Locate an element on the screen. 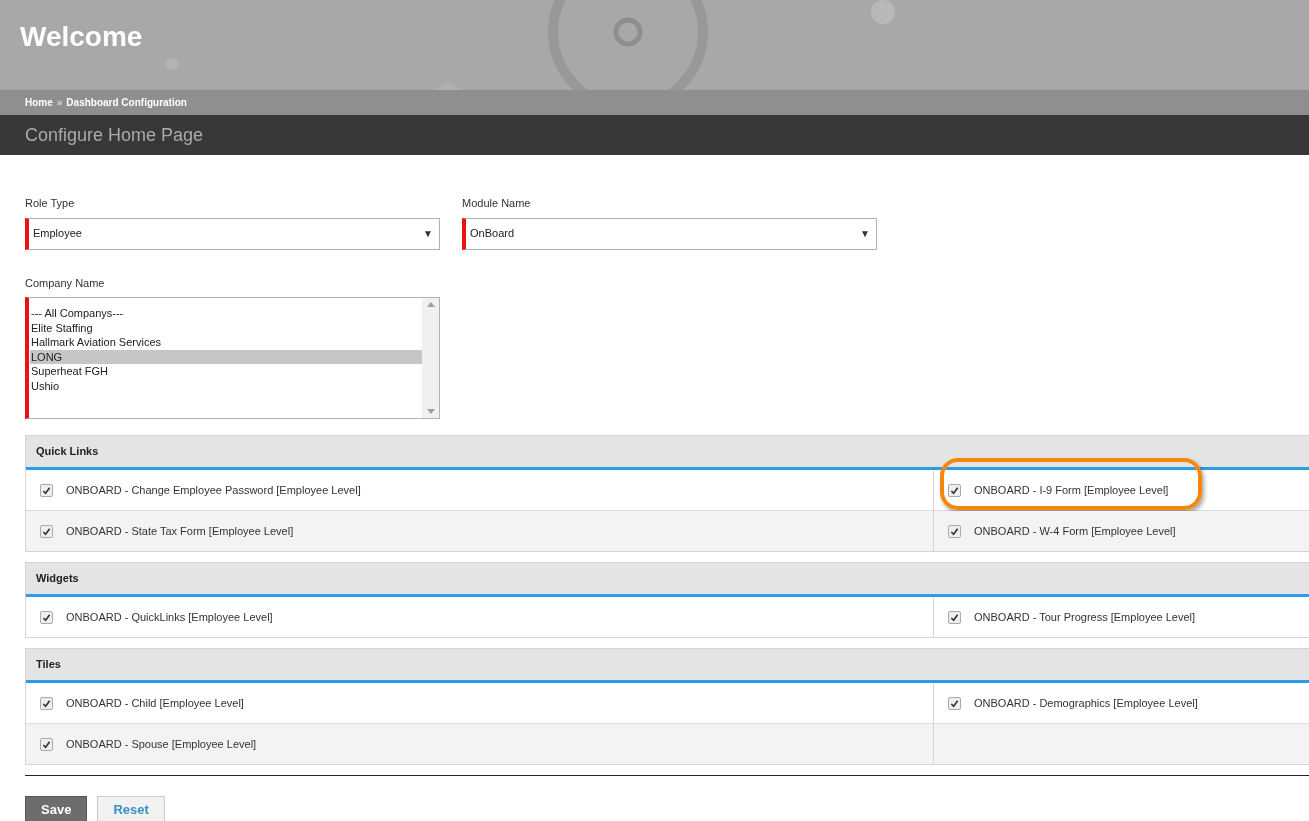 The width and height of the screenshot is (1309, 821). item-label: ONBOARD - Spouse [Employee Level] is located at coordinates (161, 744).